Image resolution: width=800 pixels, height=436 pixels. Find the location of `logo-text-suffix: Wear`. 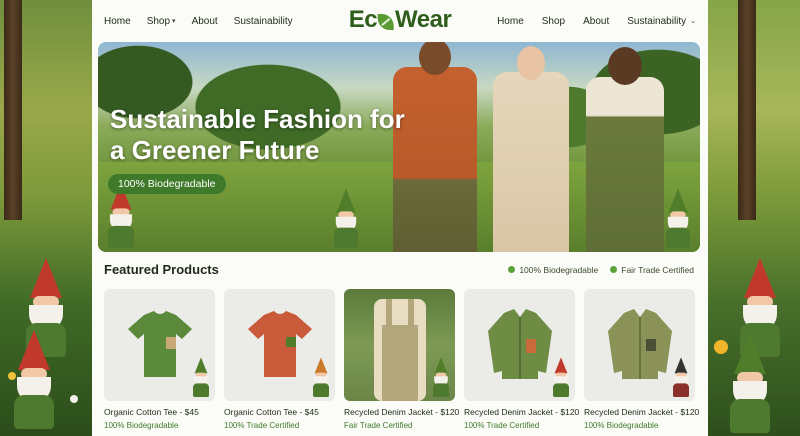

logo-text-suffix: Wear is located at coordinates (423, 19).